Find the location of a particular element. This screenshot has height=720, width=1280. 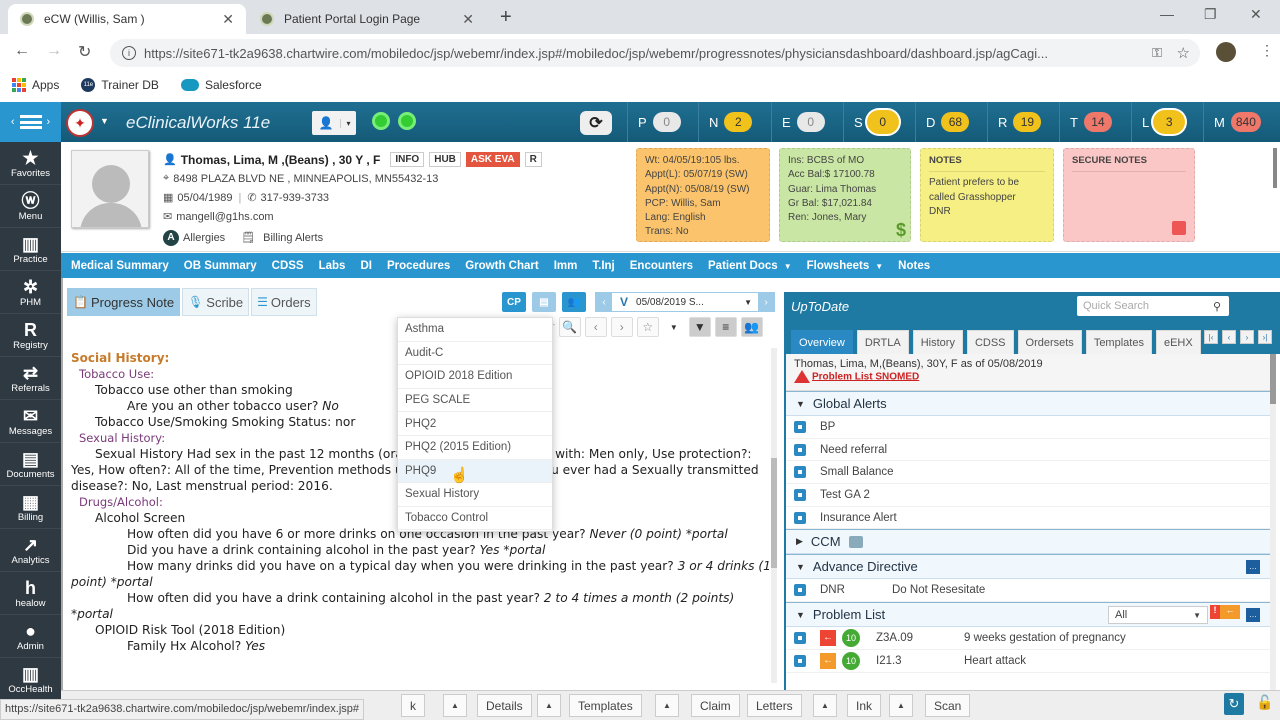

family-icon: 👥 is located at coordinates (574, 302).